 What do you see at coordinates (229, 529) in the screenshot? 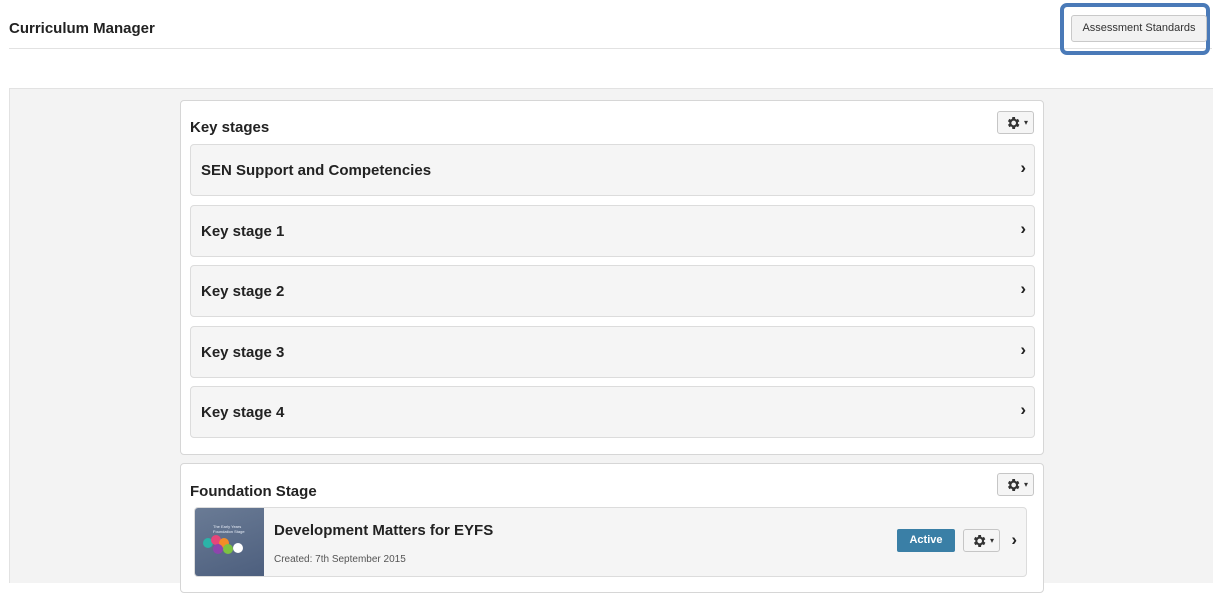
I see `thumbnail-caption: The Early Years Foundation Stage` at bounding box center [229, 529].